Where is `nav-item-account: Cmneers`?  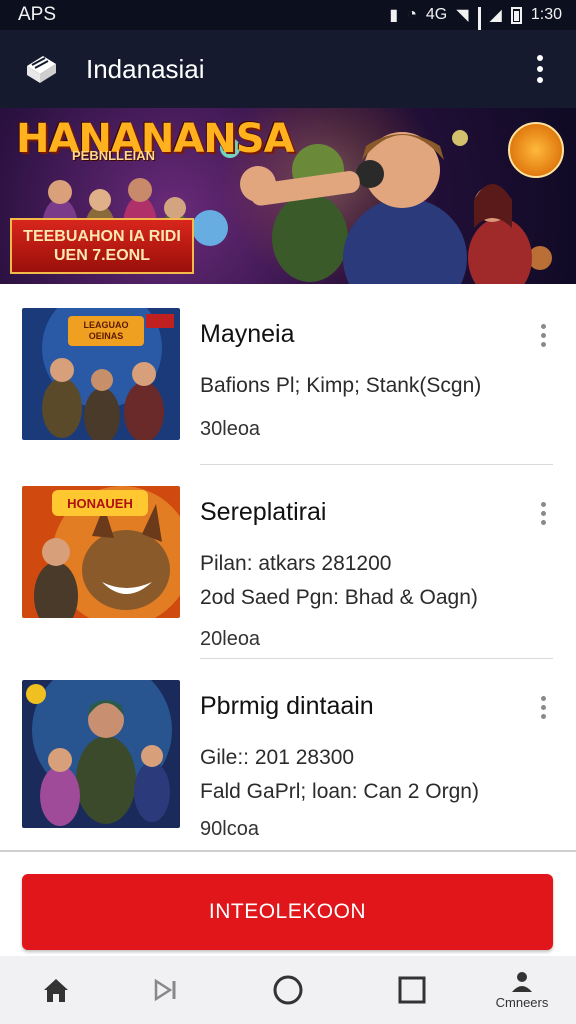
nav-item-account: Cmneers is located at coordinates (522, 990).